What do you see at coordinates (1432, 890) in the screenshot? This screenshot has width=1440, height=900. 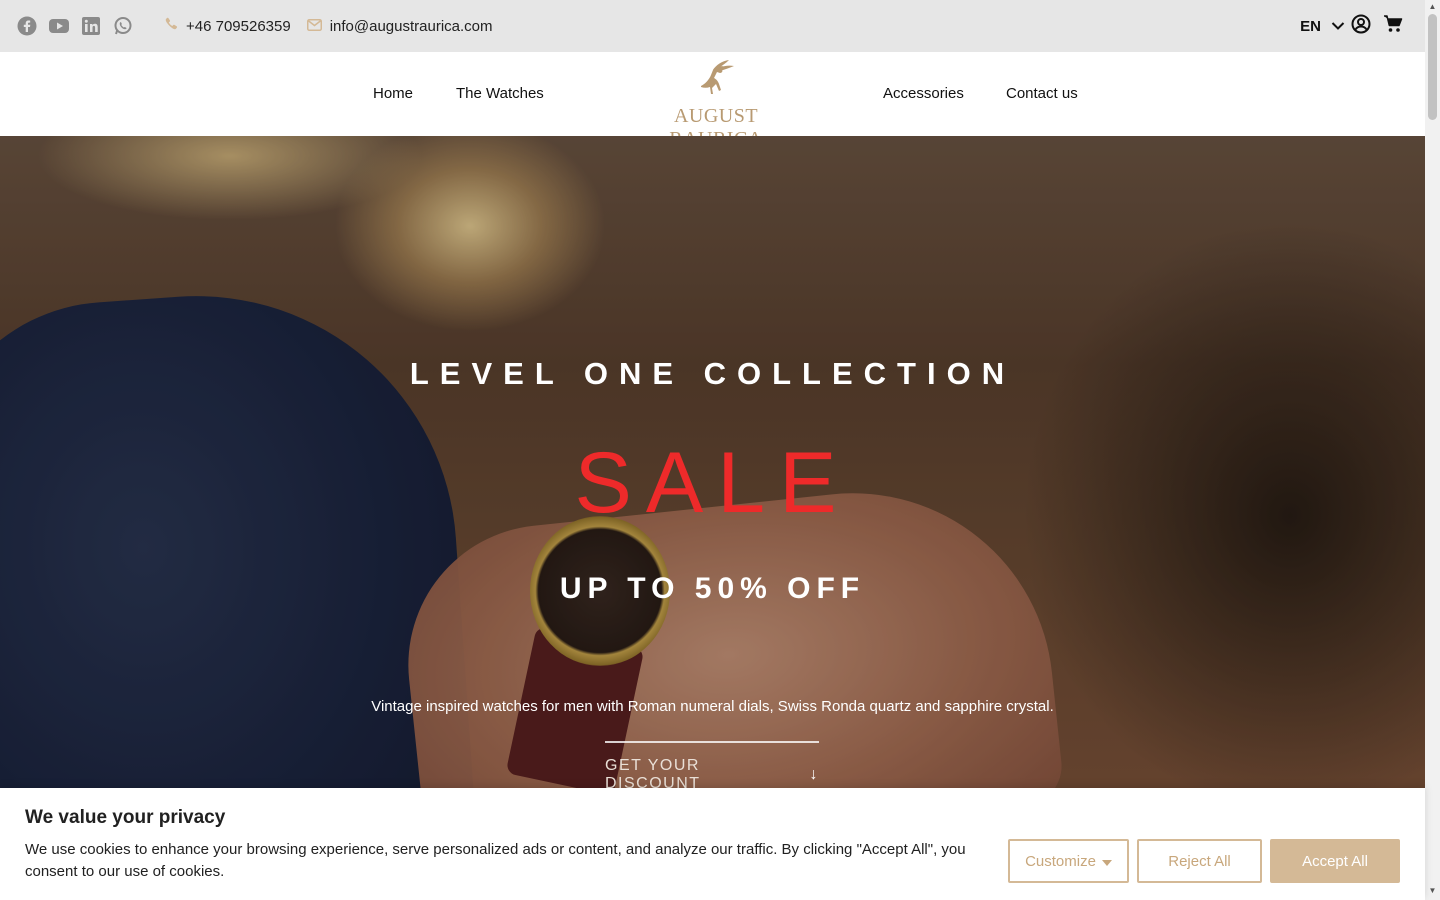 I see `scroll-down-icon: ▼` at bounding box center [1432, 890].